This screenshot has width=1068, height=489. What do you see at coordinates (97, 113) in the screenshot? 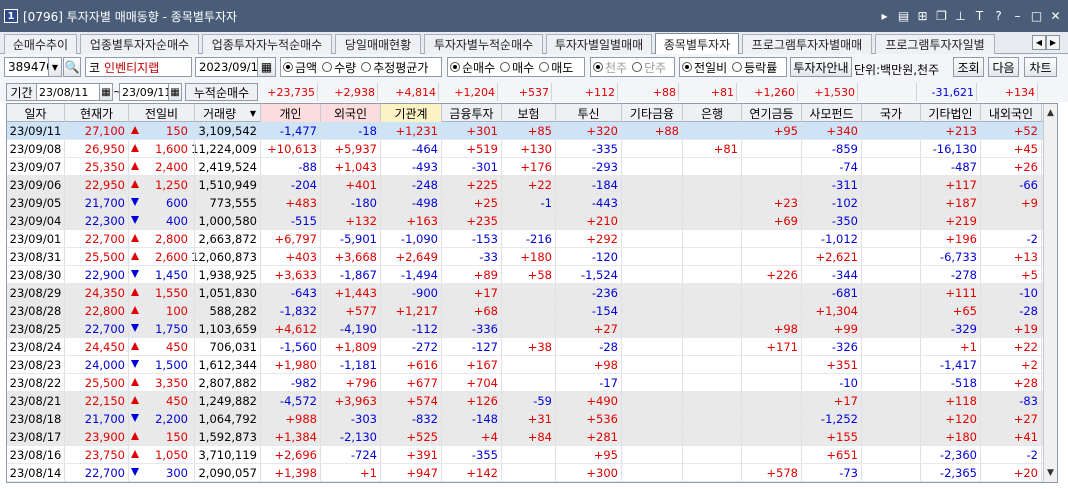
I see `column-header: 현재가` at bounding box center [97, 113].